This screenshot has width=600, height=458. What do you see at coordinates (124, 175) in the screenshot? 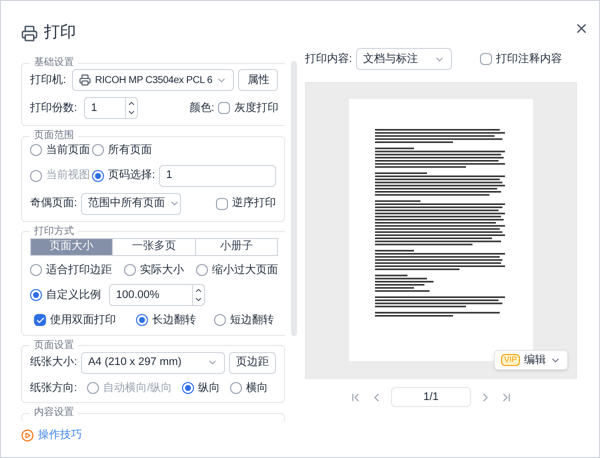
I see `radio-option: 页码选择:` at bounding box center [124, 175].